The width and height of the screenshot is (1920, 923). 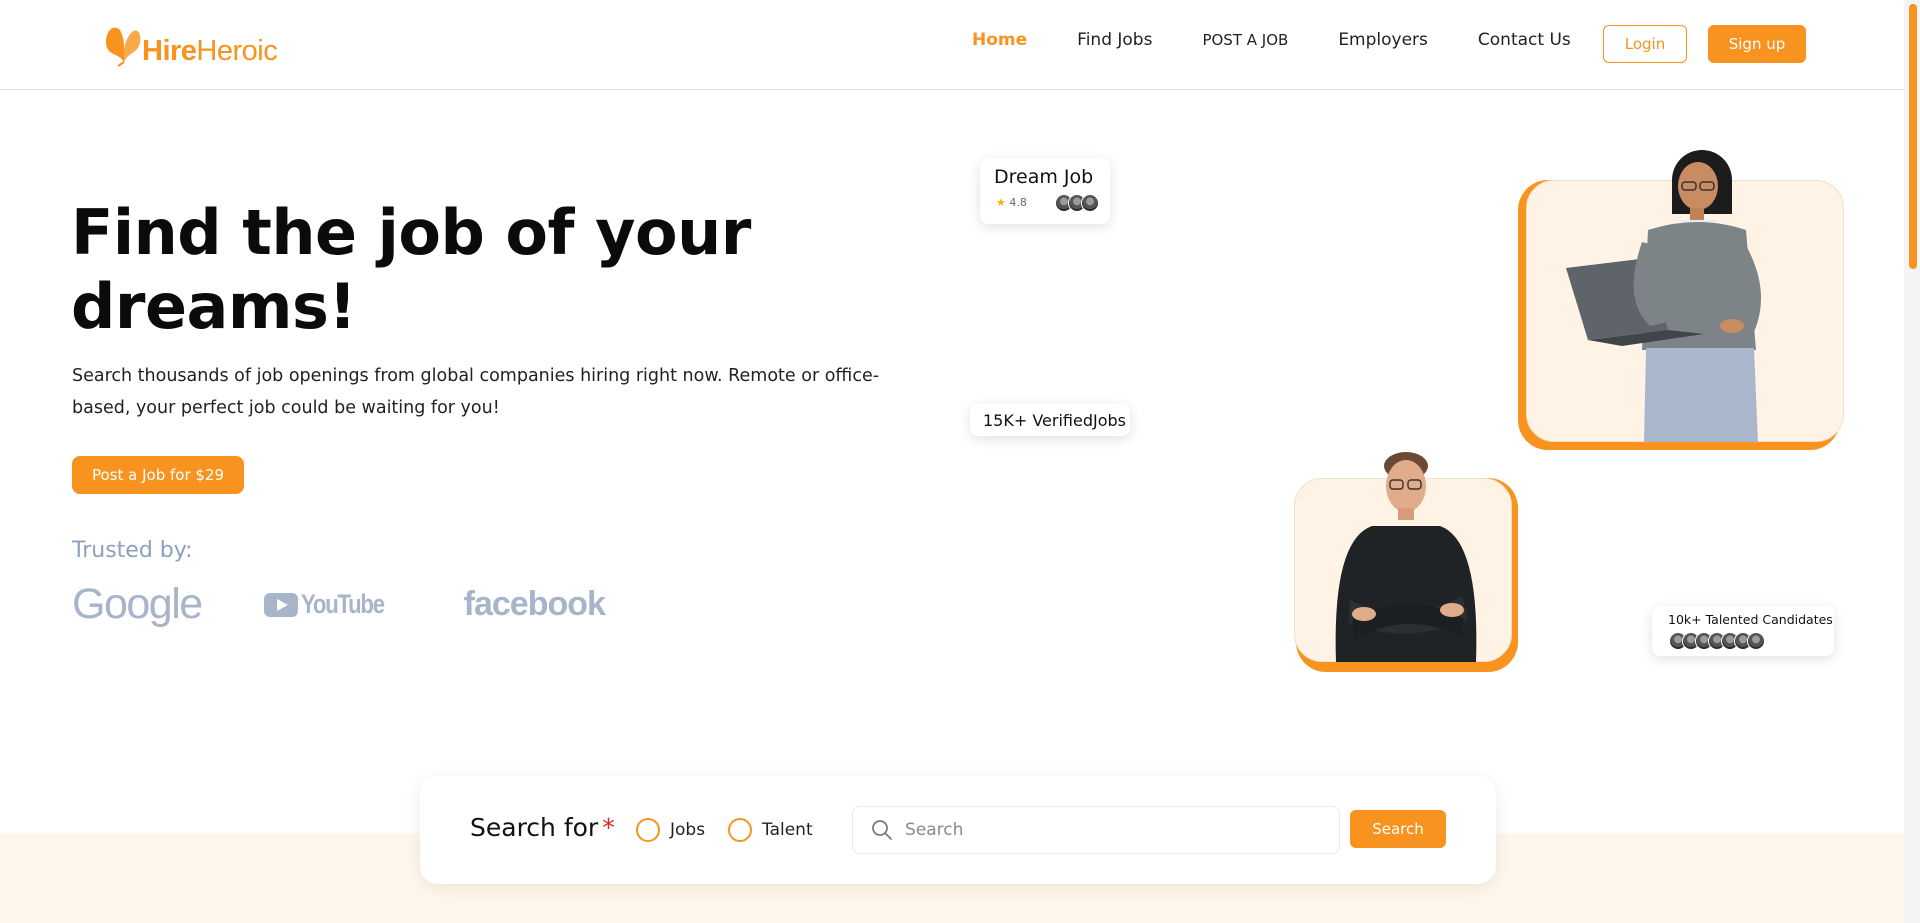 I want to click on verified-jobs-card: 15K+ VerifiedJobs, so click(x=1050, y=420).